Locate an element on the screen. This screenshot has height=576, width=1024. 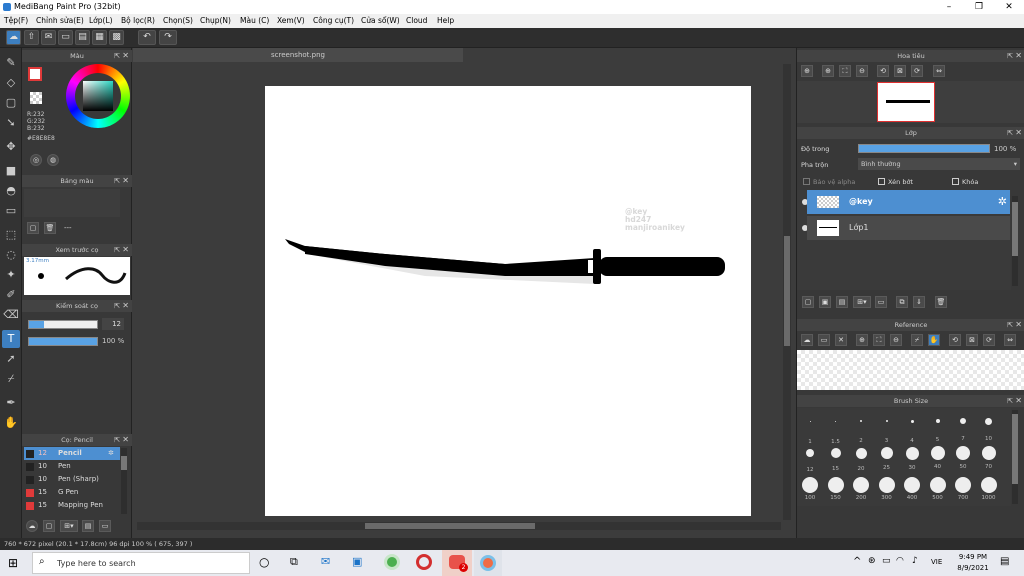
blend-mode-select: Bình thường ▾ is located at coordinates (939, 164).